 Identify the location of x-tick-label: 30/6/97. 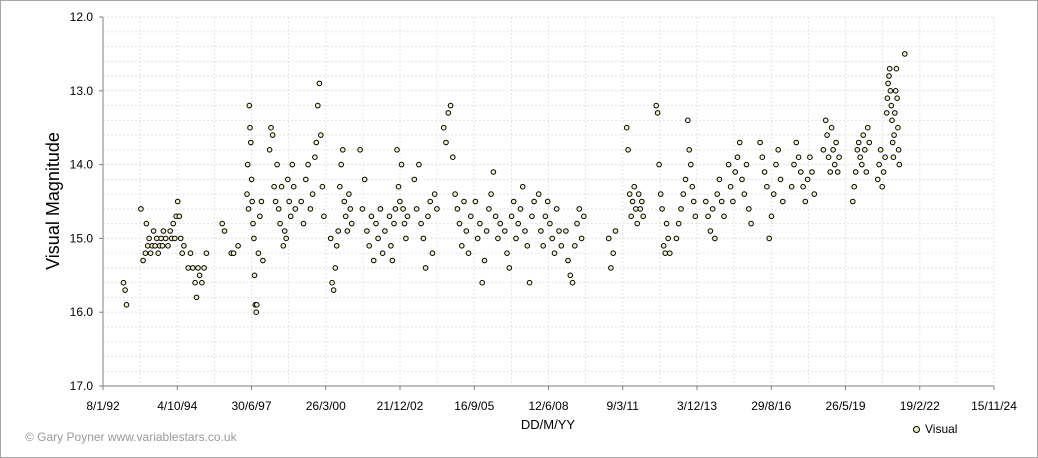
(251, 406).